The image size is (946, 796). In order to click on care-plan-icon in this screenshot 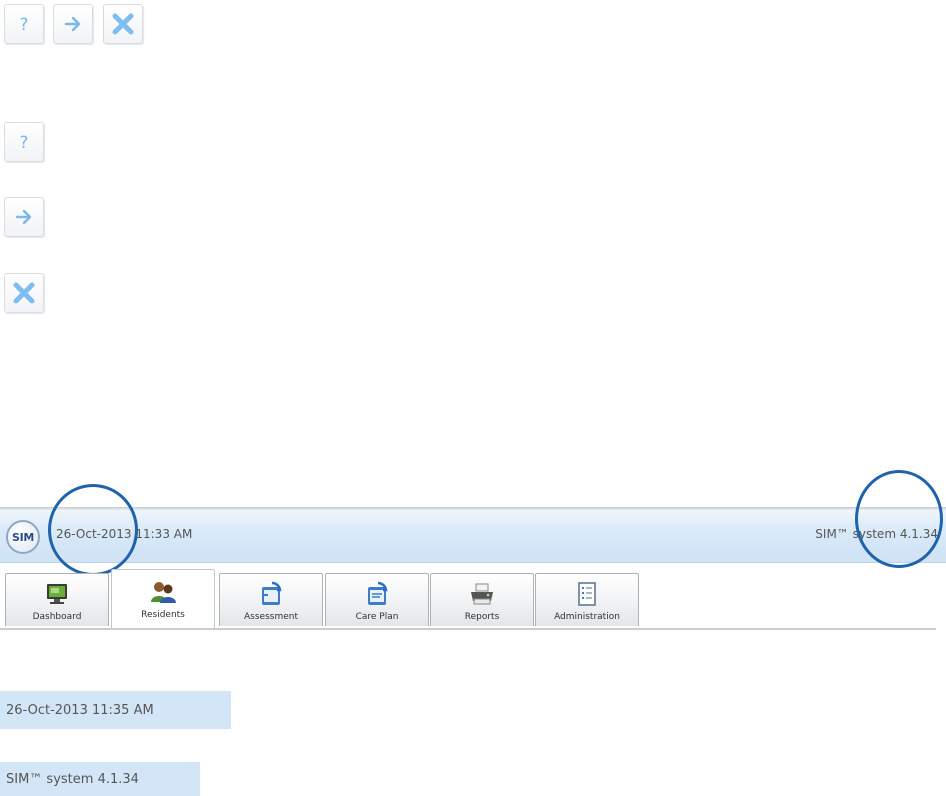, I will do `click(377, 594)`.